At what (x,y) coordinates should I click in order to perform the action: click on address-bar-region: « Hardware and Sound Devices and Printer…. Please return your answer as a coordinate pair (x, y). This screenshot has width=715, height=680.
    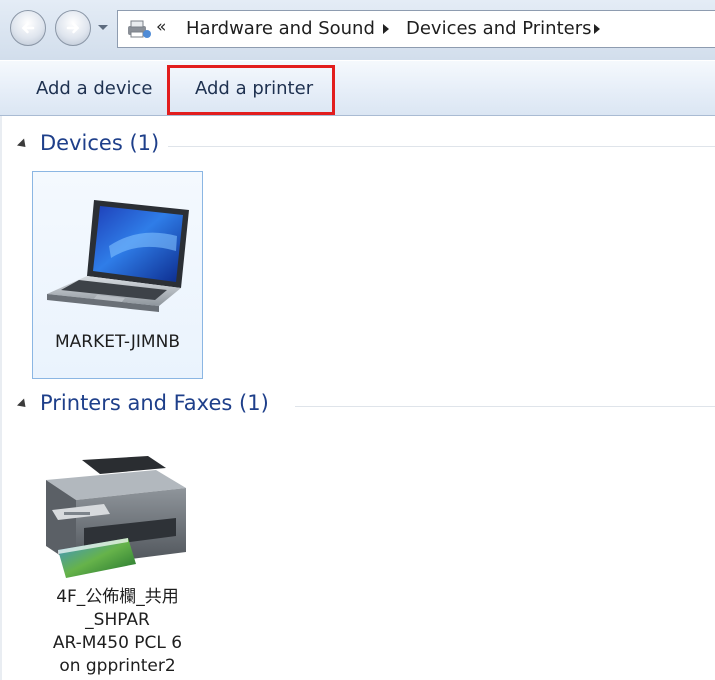
    Looking at the image, I should click on (357, 30).